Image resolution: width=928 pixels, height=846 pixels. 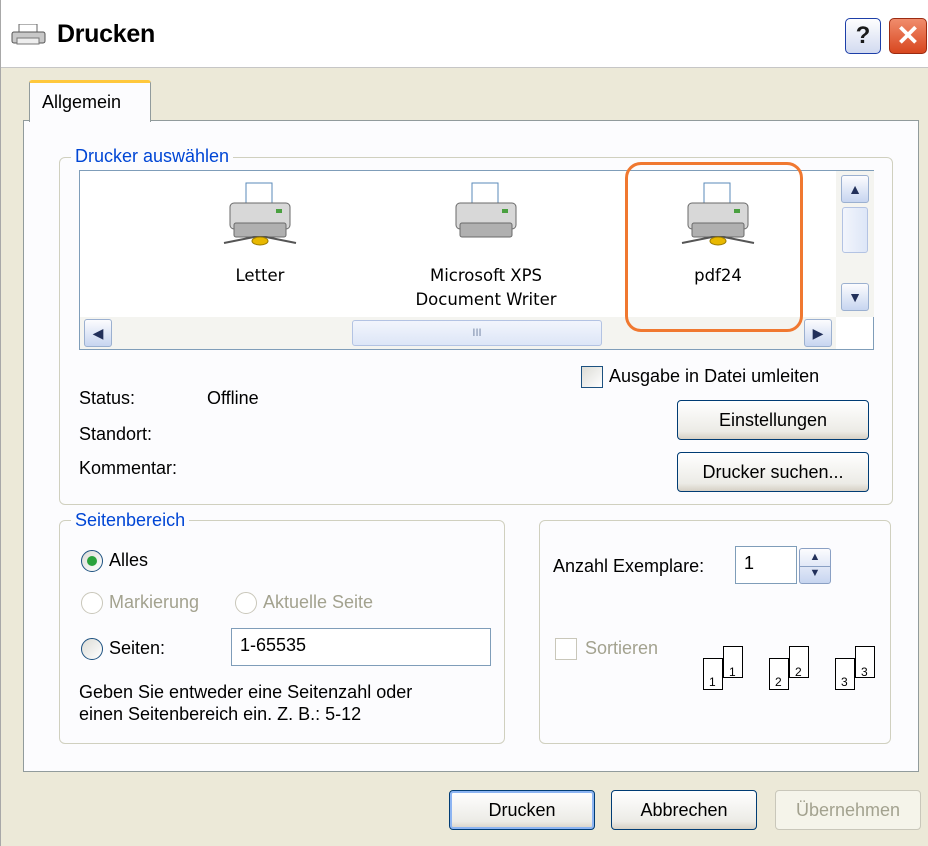 What do you see at coordinates (855, 230) in the screenshot?
I see `scroll-thumb-vertical` at bounding box center [855, 230].